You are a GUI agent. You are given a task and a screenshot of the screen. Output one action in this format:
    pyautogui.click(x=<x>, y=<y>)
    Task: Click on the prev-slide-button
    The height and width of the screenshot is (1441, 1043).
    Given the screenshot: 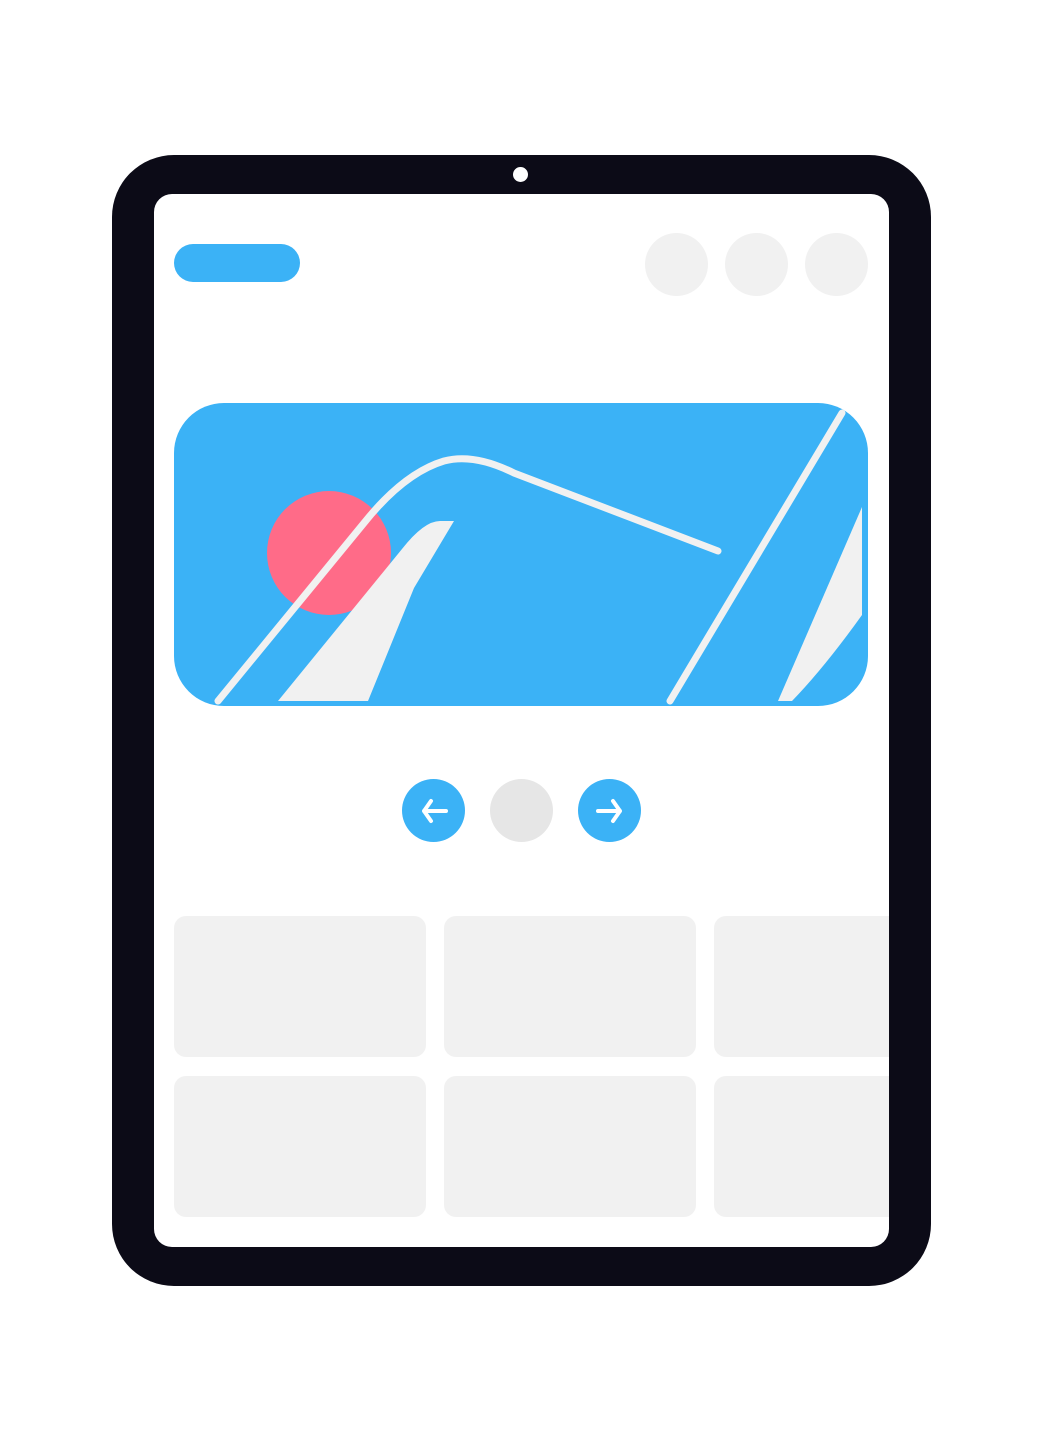 What is the action you would take?
    pyautogui.click(x=433, y=810)
    